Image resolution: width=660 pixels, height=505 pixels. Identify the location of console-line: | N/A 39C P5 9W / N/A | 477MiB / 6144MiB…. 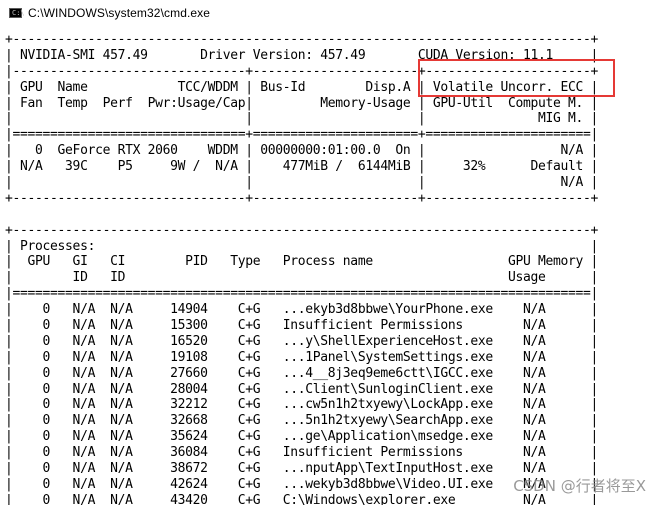
(302, 167).